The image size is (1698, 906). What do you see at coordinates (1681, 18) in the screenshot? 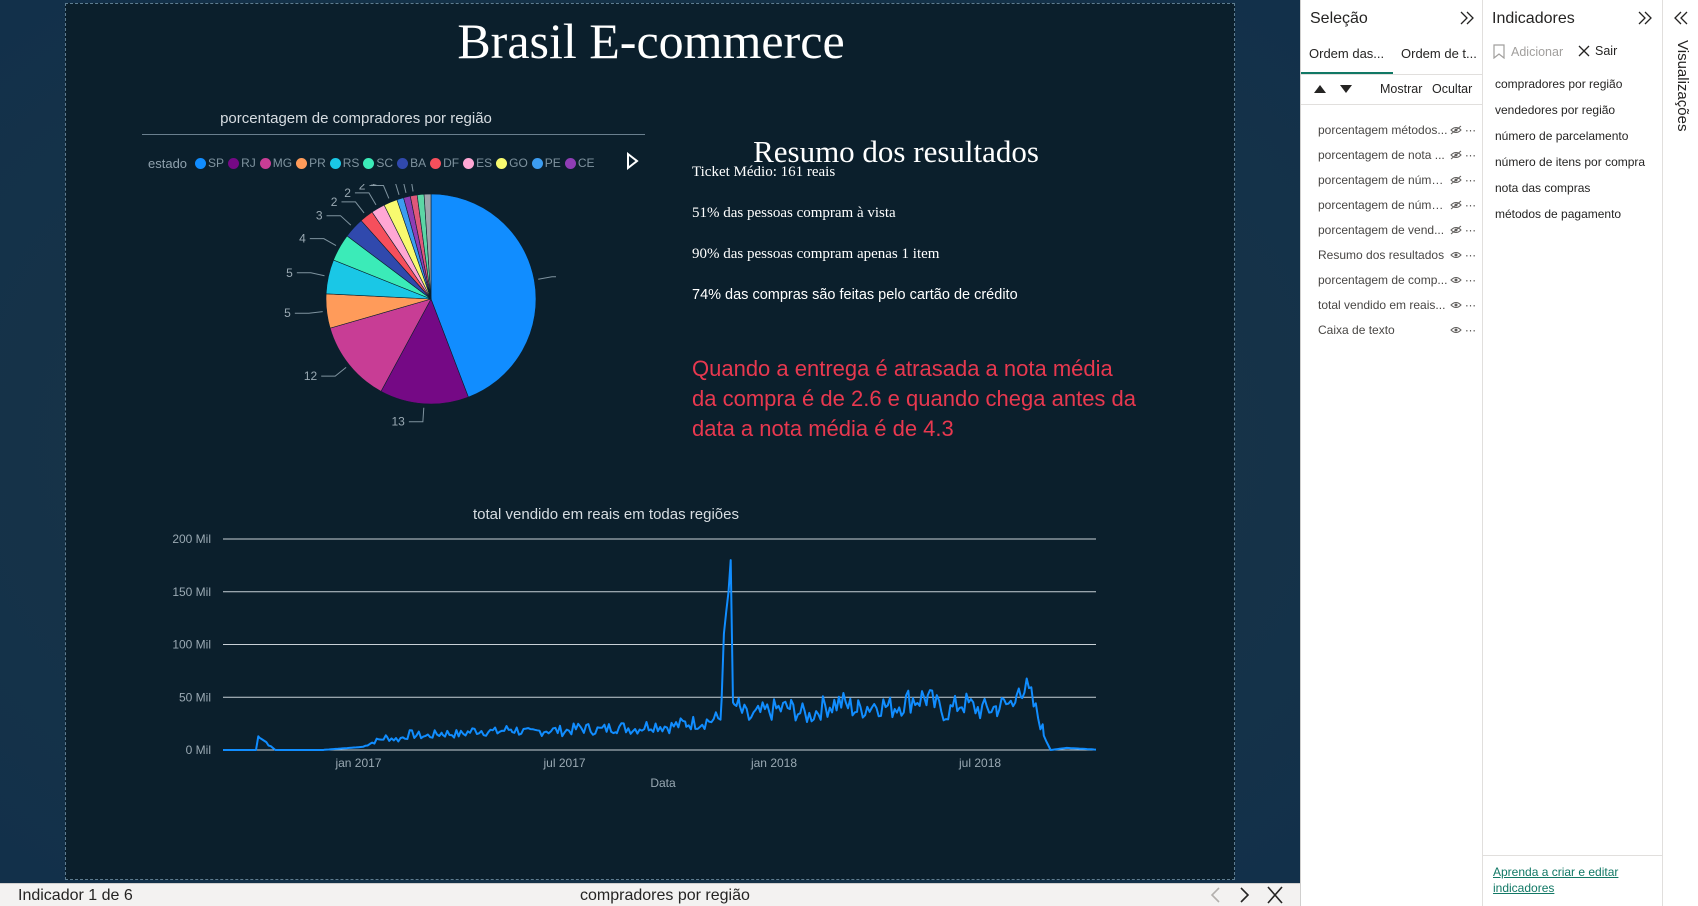
I see `expand-visualizations-pane-icon` at bounding box center [1681, 18].